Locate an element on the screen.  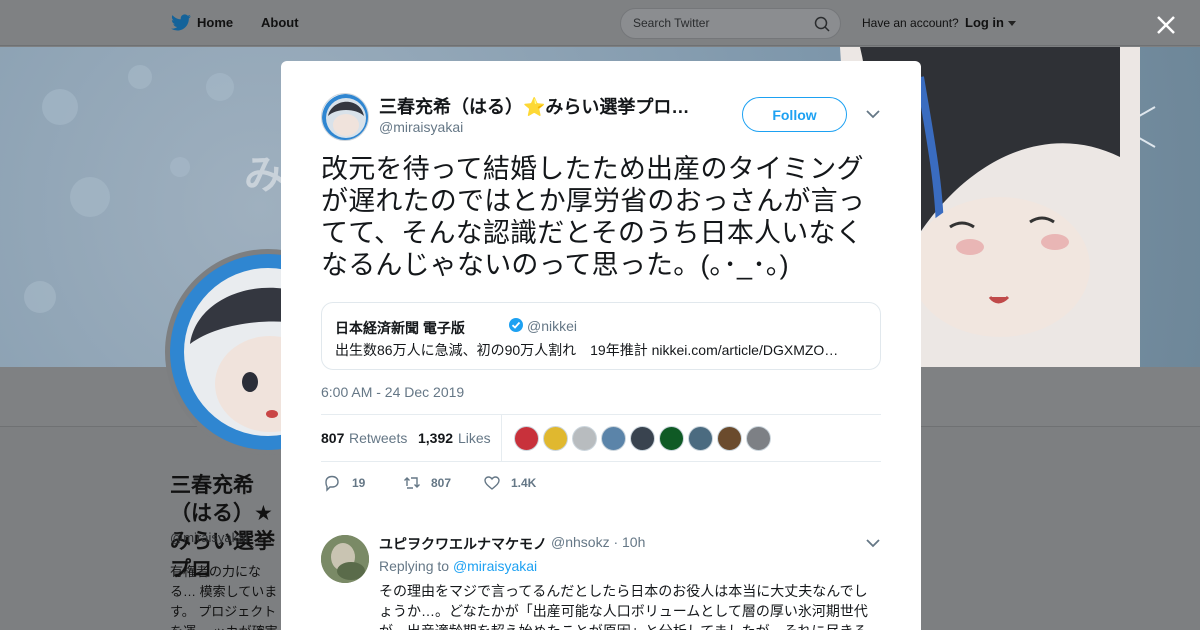
stats-divider is located at coordinates (501, 438).